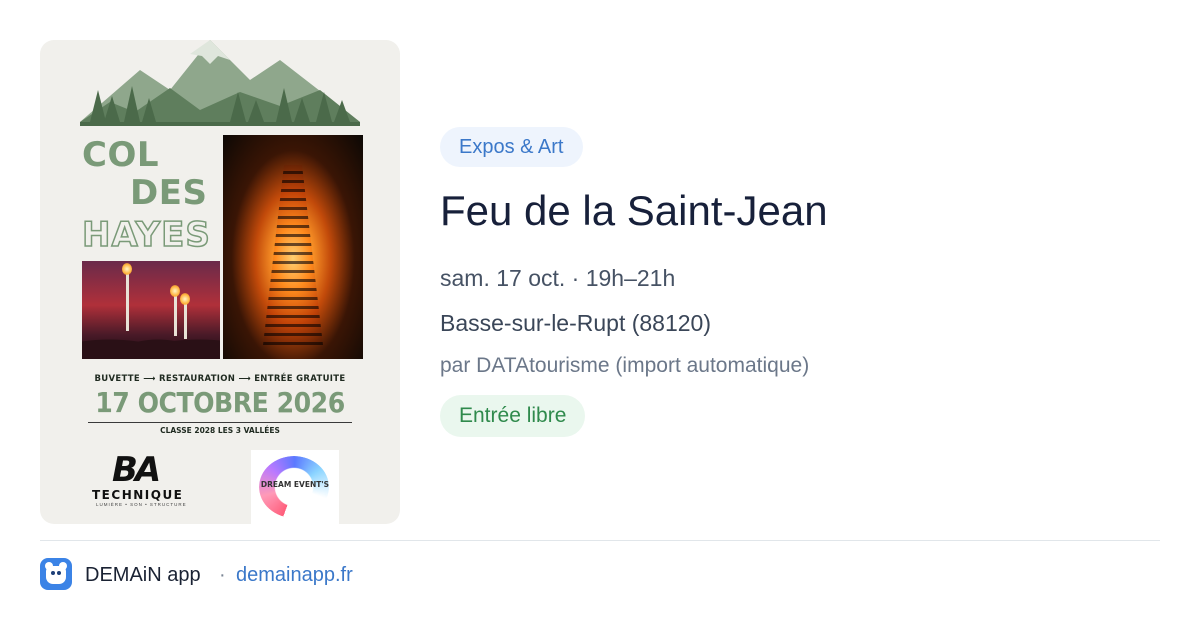 Image resolution: width=1200 pixels, height=630 pixels. Describe the element at coordinates (138, 495) in the screenshot. I see `ba-logo-word: TECHNIQUE` at that location.